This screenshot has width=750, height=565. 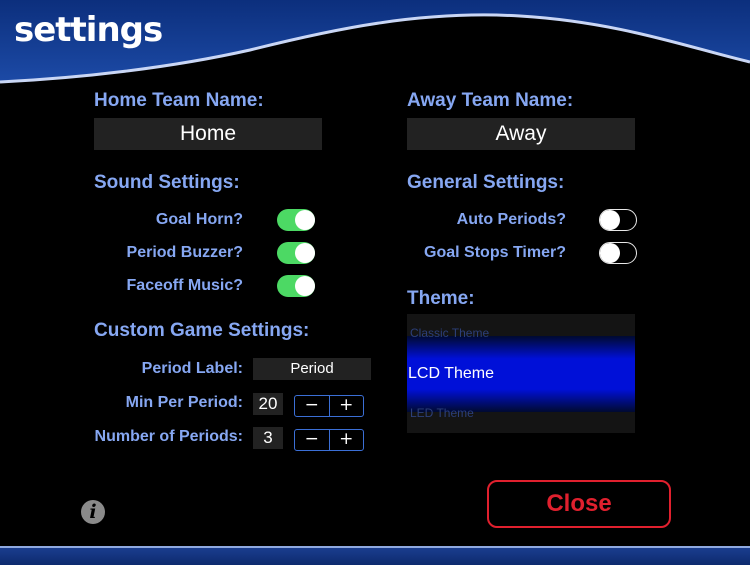 I want to click on goal-horn-toggle, so click(x=296, y=220).